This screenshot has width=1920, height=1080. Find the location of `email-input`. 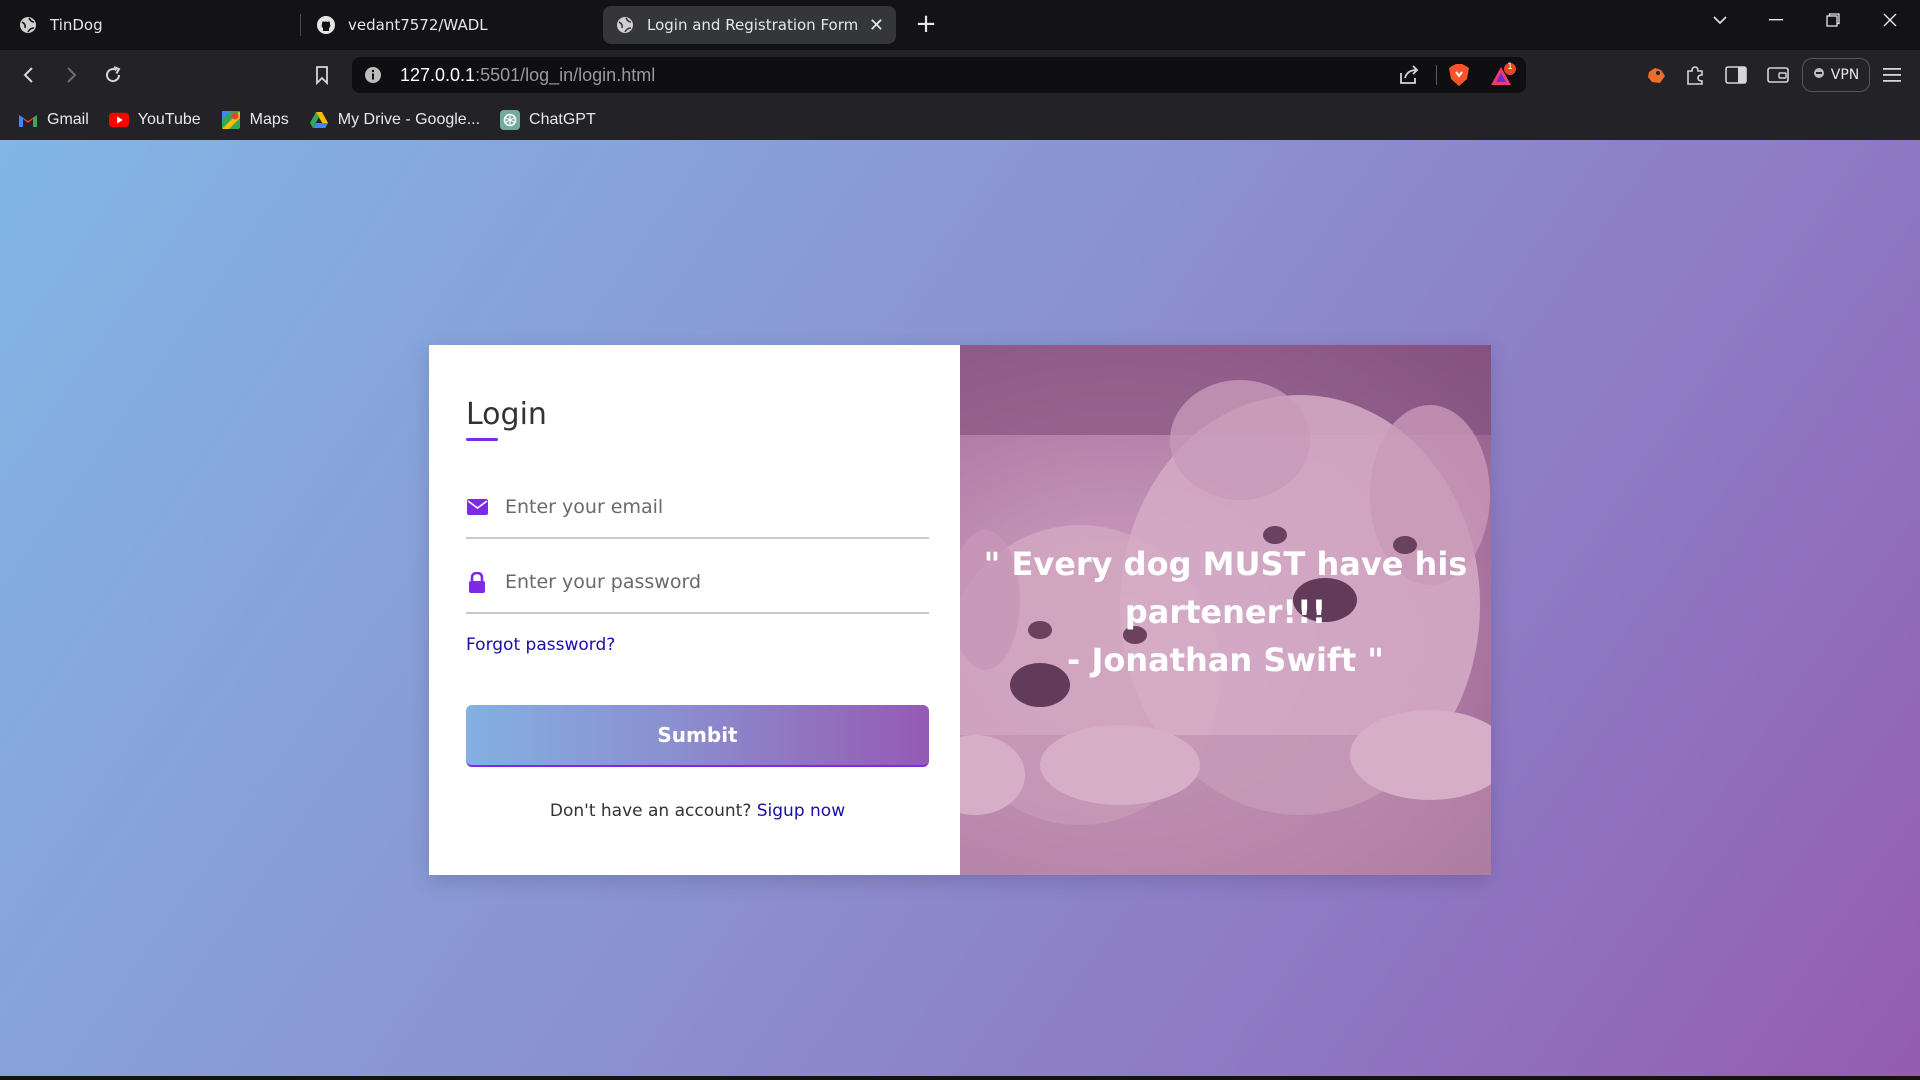

email-input is located at coordinates (710, 507).